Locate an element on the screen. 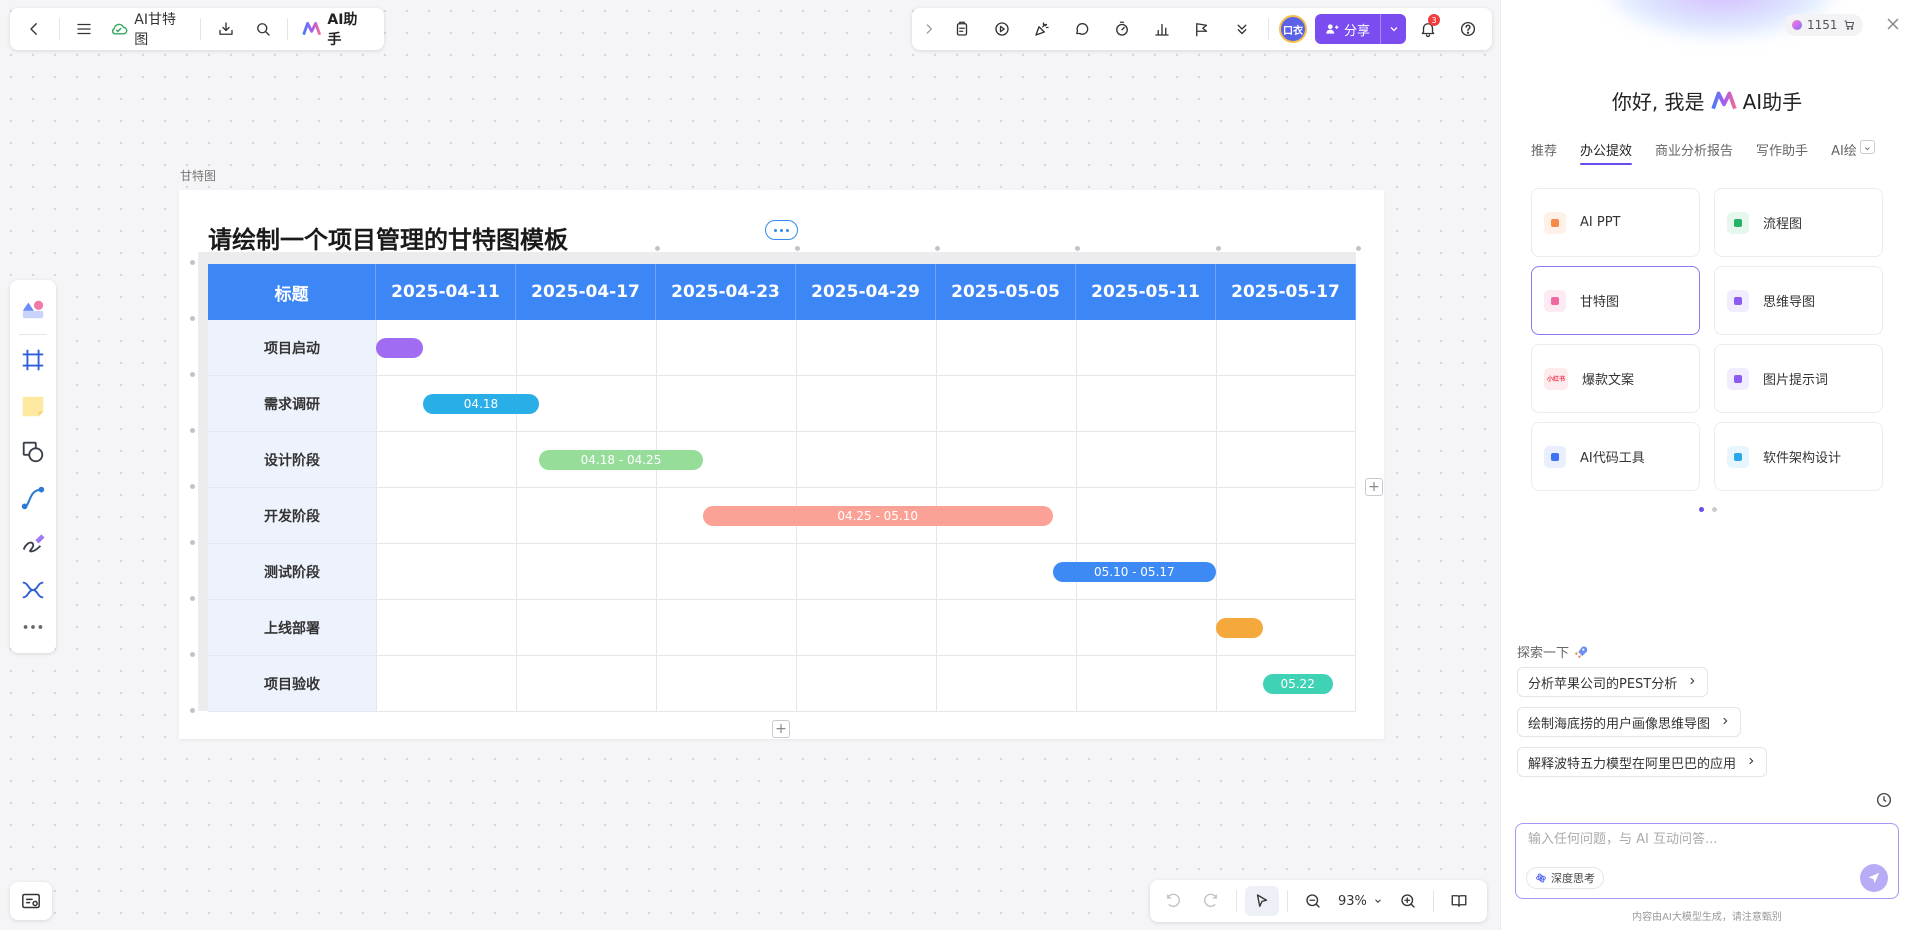 This screenshot has width=1912, height=930. menu-button is located at coordinates (84, 29).